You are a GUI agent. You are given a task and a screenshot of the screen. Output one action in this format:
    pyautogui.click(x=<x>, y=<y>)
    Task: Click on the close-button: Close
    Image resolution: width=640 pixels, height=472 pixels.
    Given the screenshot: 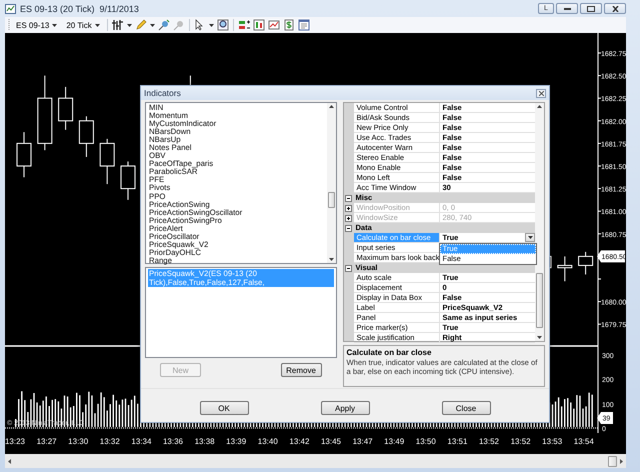 What is the action you would take?
    pyautogui.click(x=466, y=408)
    